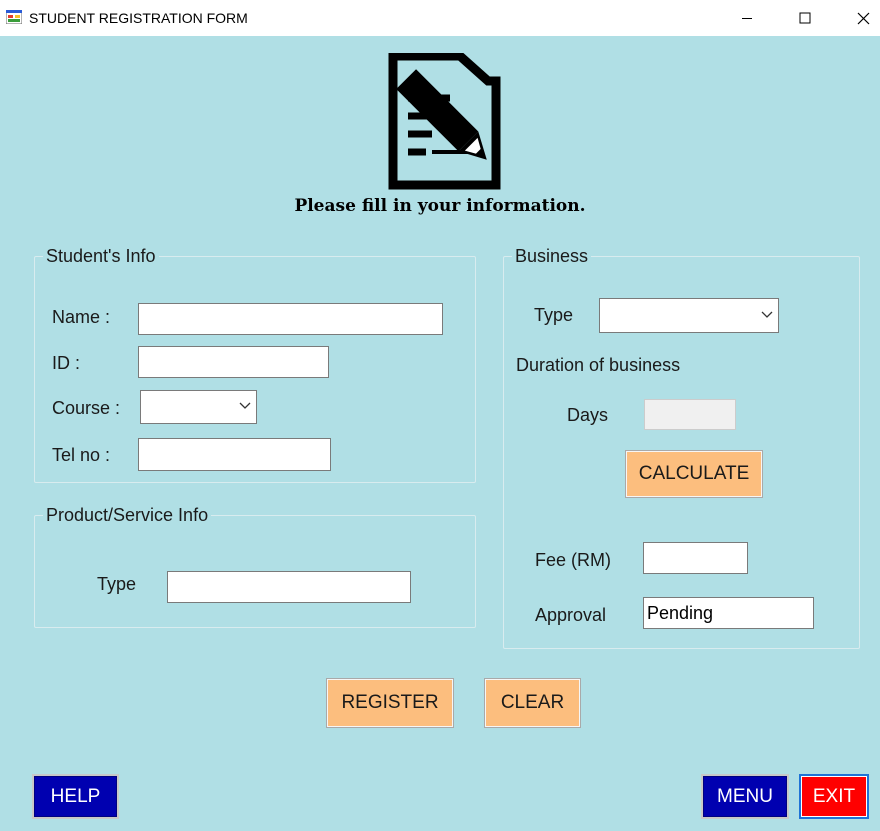  What do you see at coordinates (588, 415) in the screenshot?
I see `days-label: Days` at bounding box center [588, 415].